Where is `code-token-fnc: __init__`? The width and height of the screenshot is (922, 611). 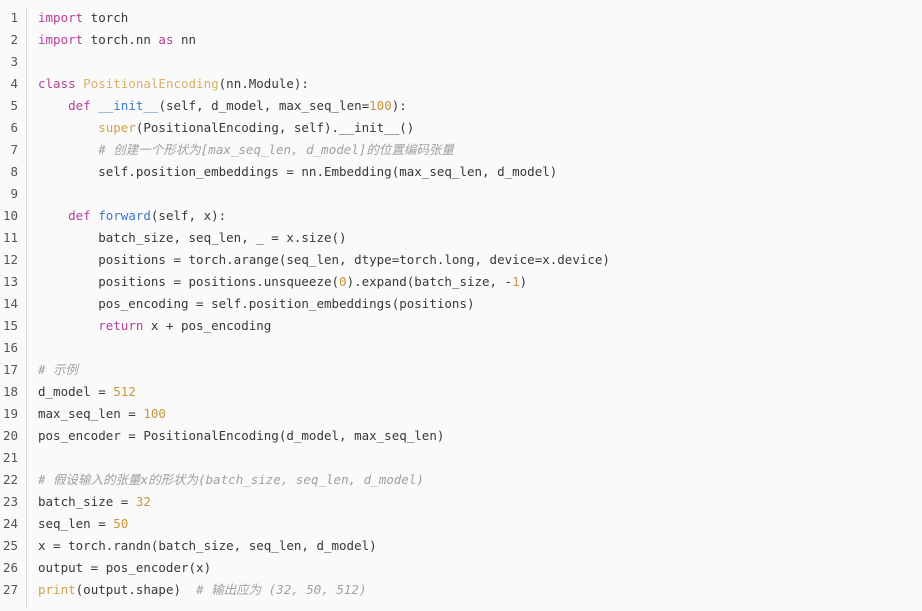 code-token-fnc: __init__ is located at coordinates (128, 105).